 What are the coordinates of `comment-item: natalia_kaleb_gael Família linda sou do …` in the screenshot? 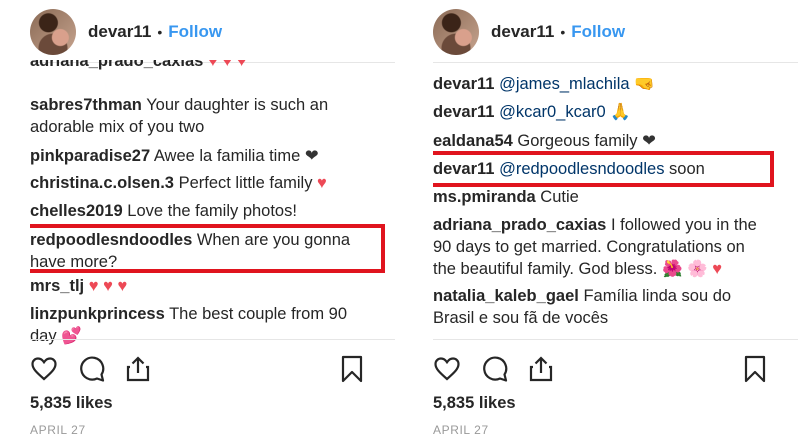 It's located at (615, 307).